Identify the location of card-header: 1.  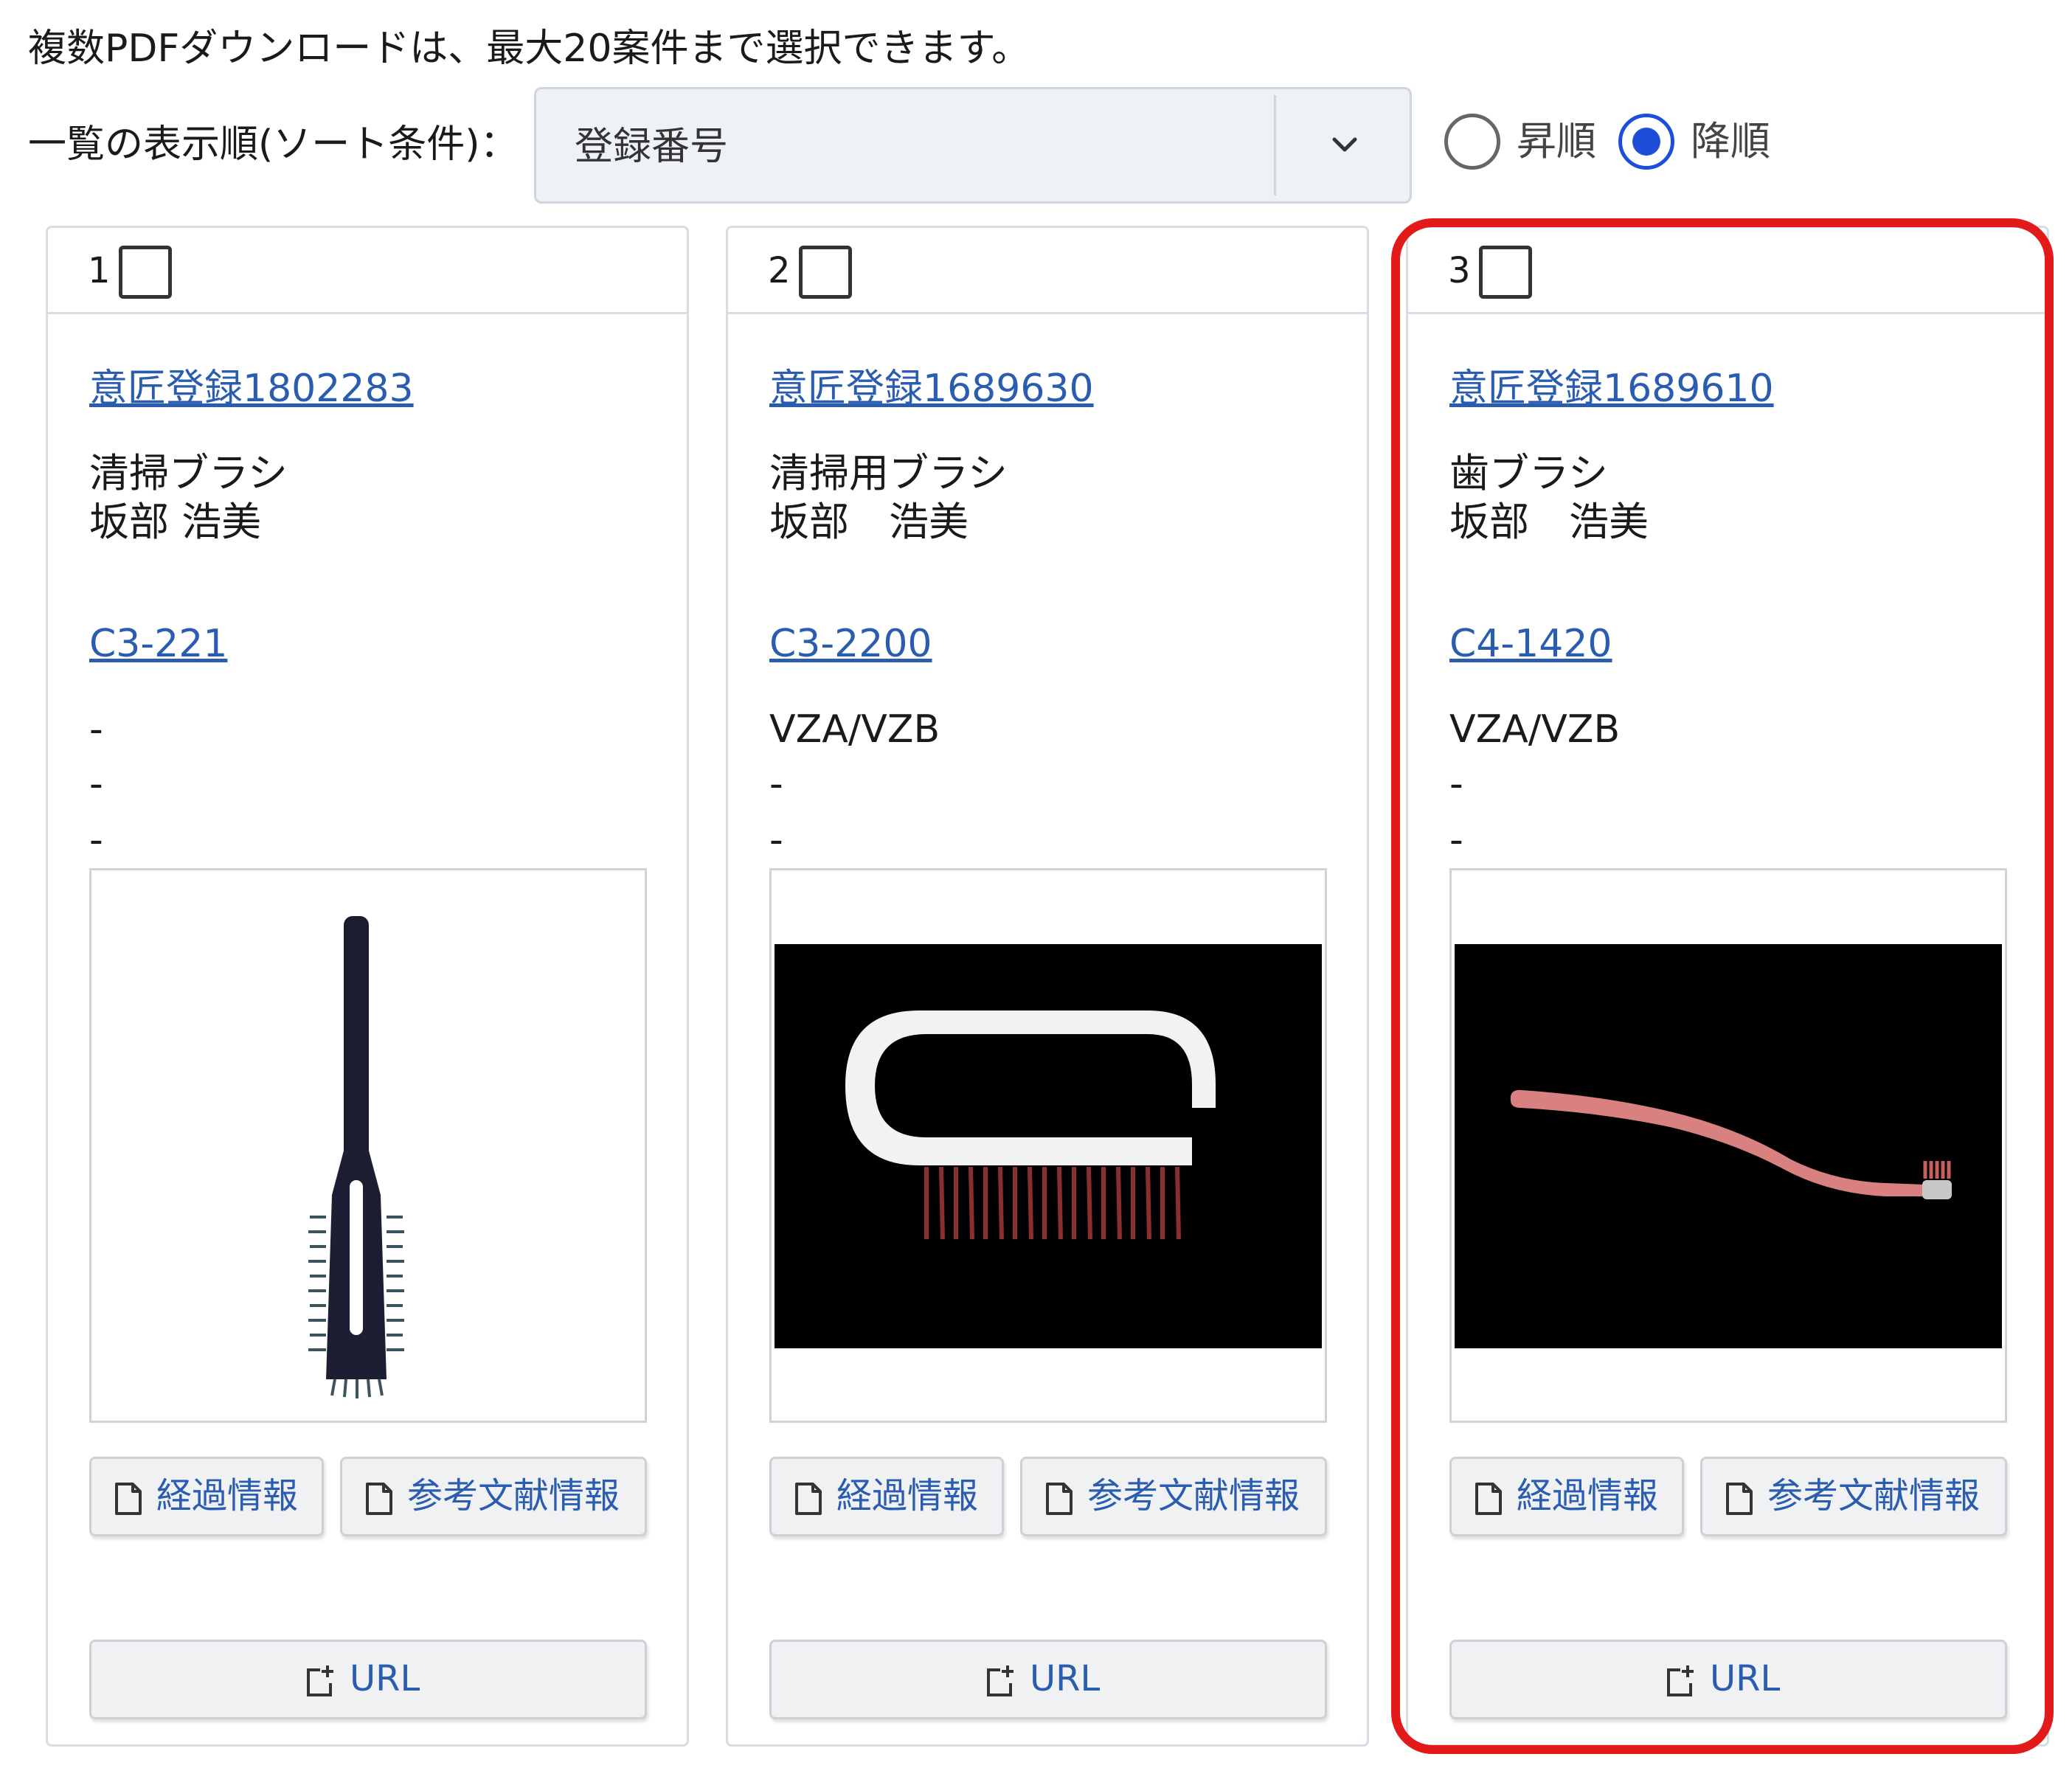
(367, 271).